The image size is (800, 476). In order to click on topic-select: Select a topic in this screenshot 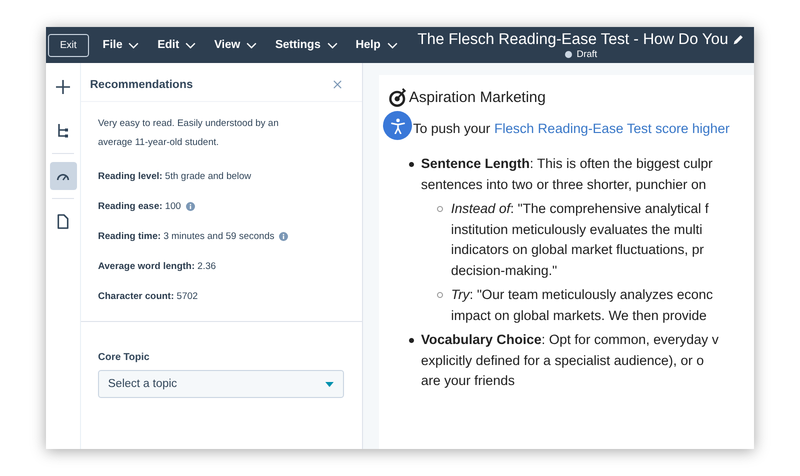, I will do `click(221, 384)`.